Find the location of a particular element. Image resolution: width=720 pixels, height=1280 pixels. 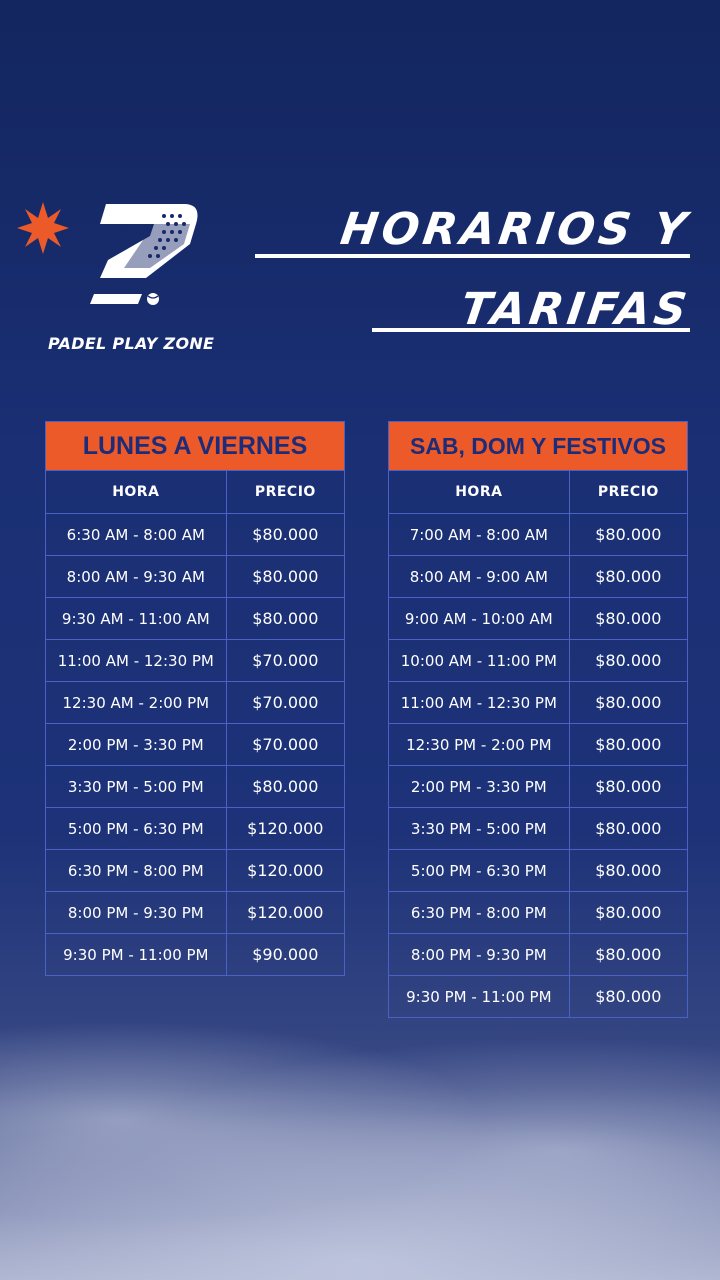

time-slot-cell: 12:30 PM - 2:00 PM is located at coordinates (479, 744).